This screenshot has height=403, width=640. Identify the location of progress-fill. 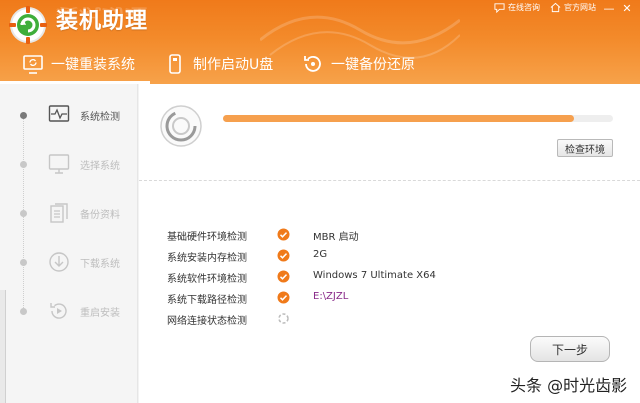
(398, 118).